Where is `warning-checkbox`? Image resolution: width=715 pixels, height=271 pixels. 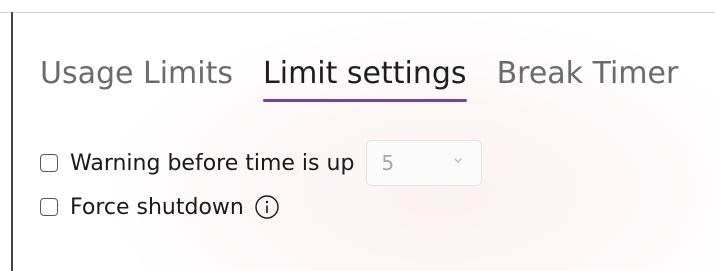 warning-checkbox is located at coordinates (49, 163).